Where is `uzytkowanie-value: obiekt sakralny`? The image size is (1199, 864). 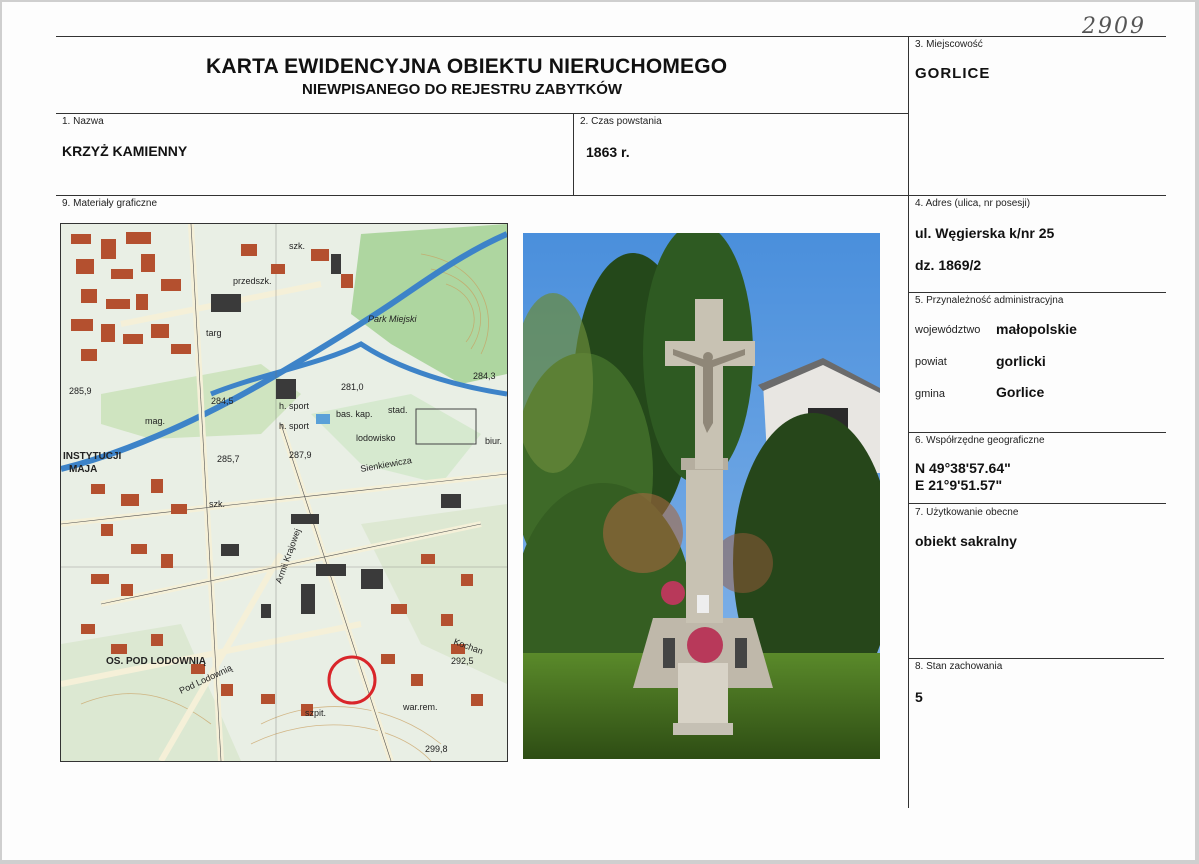 uzytkowanie-value: obiekt sakralny is located at coordinates (966, 541).